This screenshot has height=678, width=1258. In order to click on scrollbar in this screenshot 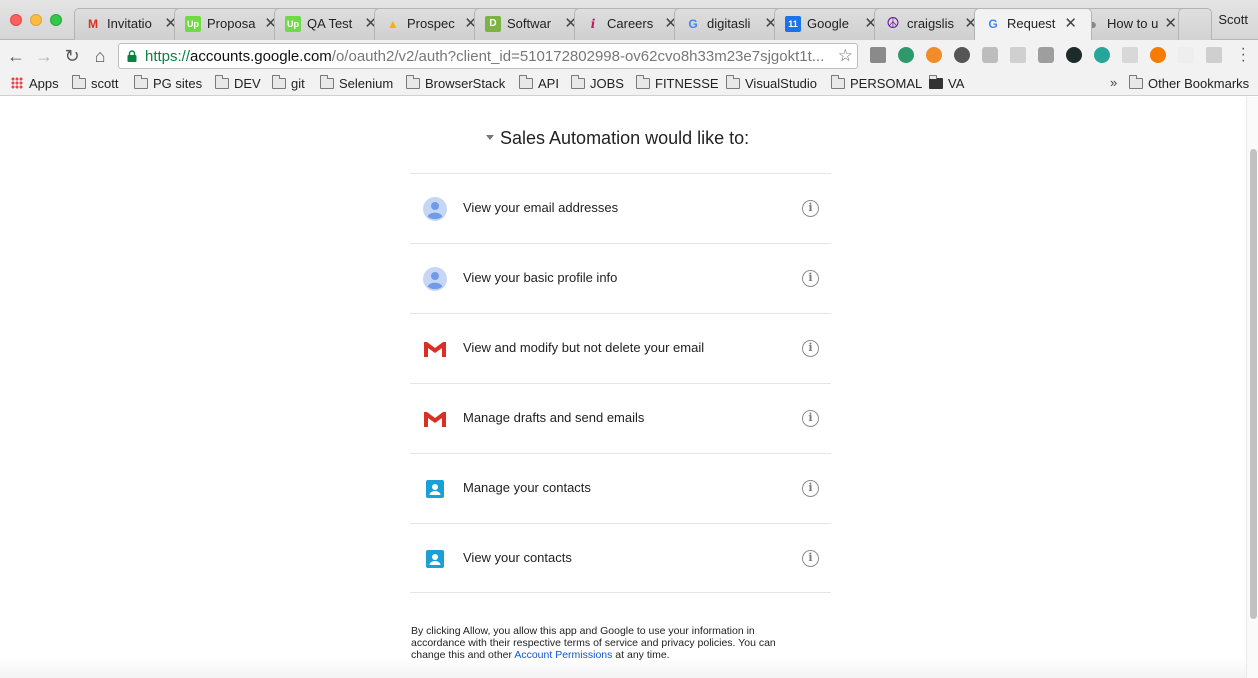, I will do `click(1252, 387)`.